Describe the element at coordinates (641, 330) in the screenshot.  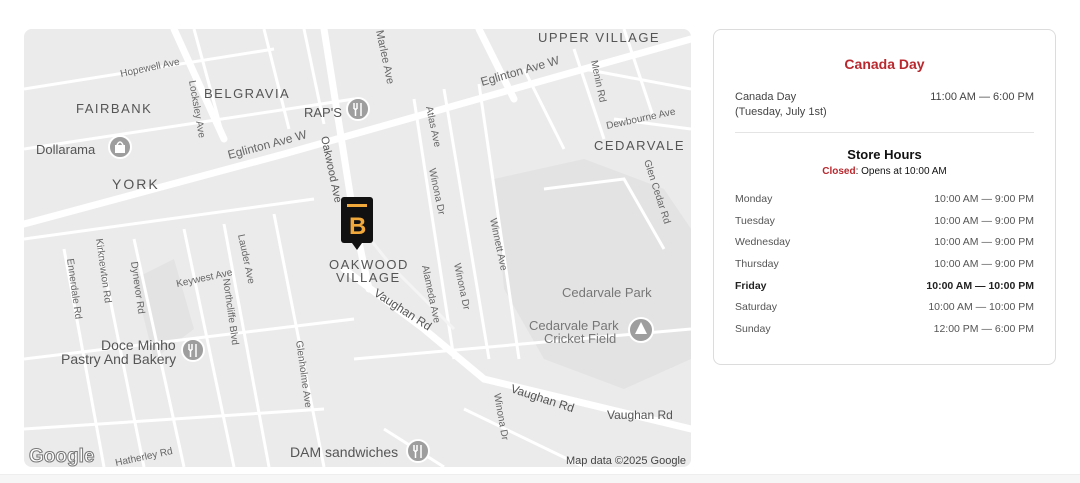
I see `park-marker-icon` at that location.